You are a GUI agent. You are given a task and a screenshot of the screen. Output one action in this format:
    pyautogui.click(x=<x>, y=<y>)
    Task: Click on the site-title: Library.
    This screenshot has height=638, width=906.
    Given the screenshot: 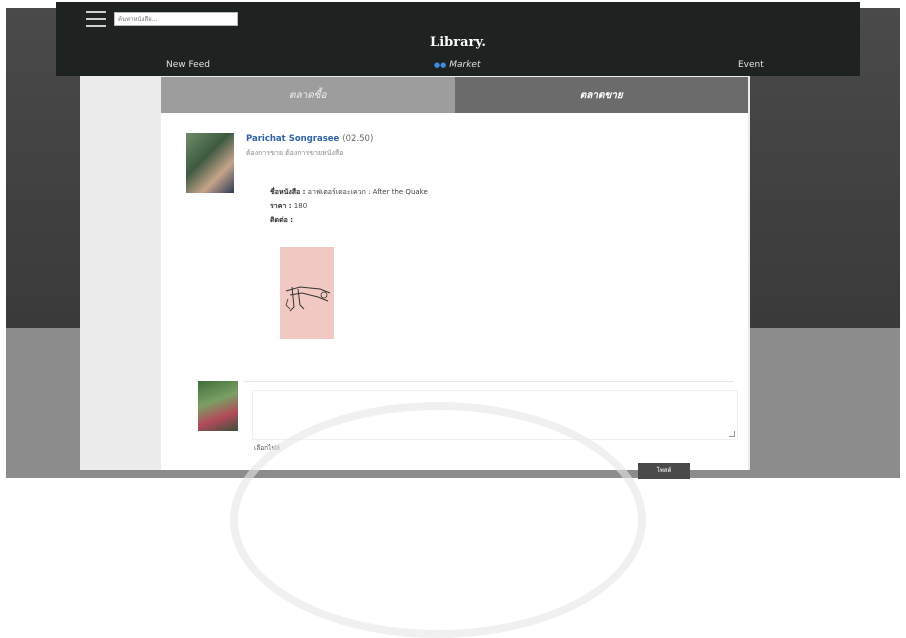 What is the action you would take?
    pyautogui.click(x=458, y=42)
    